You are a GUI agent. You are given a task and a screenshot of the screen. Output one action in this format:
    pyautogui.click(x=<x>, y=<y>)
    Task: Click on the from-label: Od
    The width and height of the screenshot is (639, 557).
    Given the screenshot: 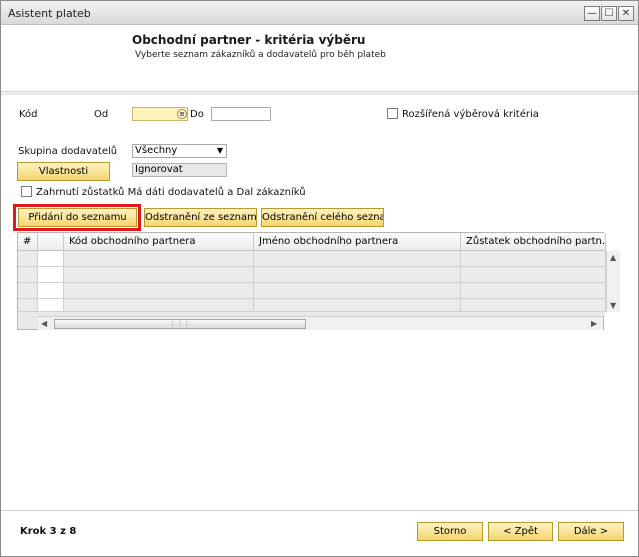 What is the action you would take?
    pyautogui.click(x=101, y=114)
    